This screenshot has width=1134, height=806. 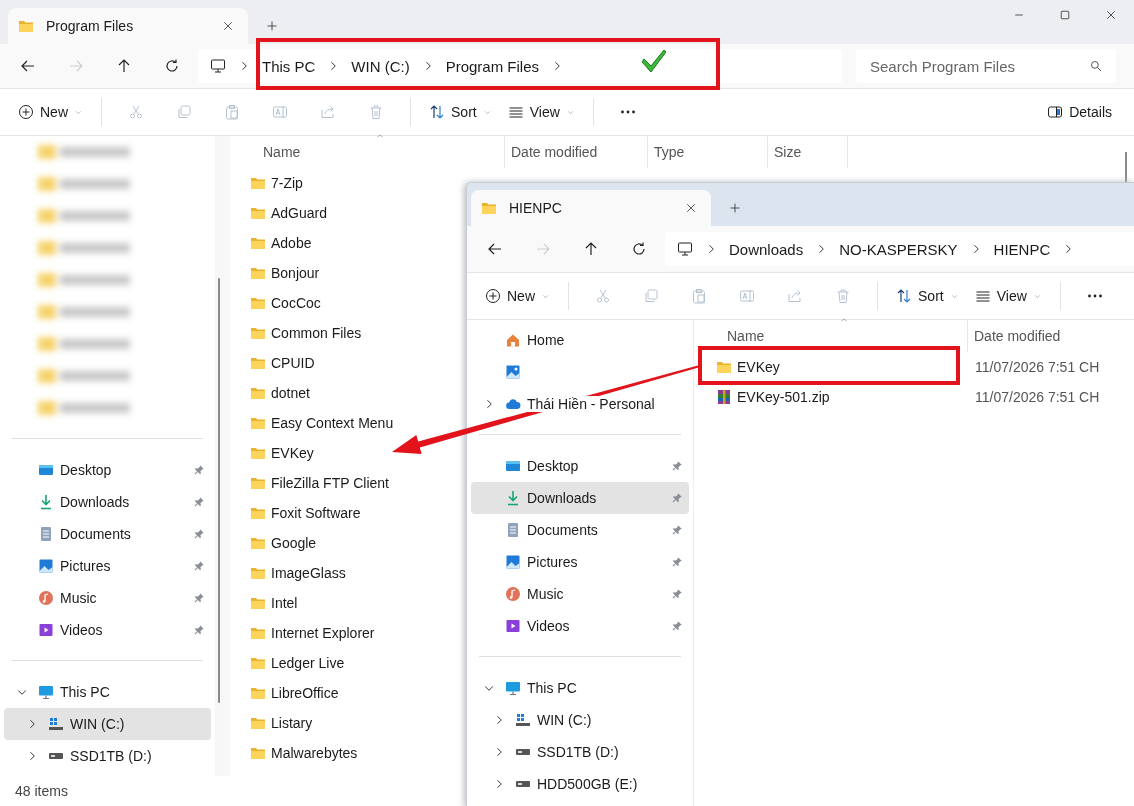 What do you see at coordinates (654, 61) in the screenshot?
I see `checkmark-icon` at bounding box center [654, 61].